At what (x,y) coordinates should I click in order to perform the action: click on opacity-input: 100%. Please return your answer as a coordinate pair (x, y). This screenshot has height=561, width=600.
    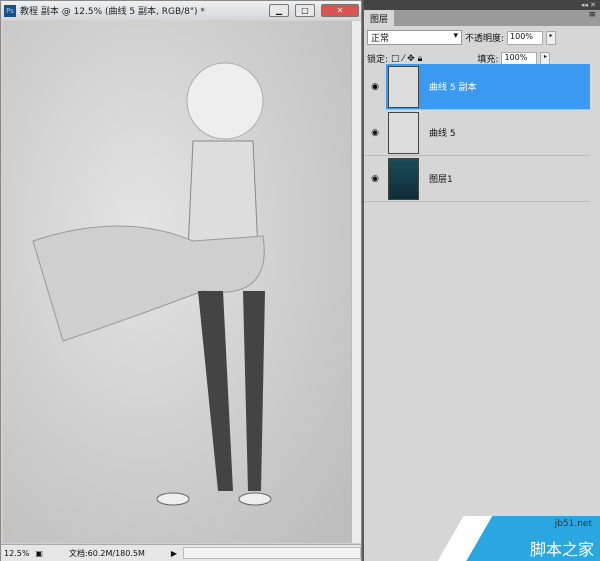
    Looking at the image, I should click on (525, 37).